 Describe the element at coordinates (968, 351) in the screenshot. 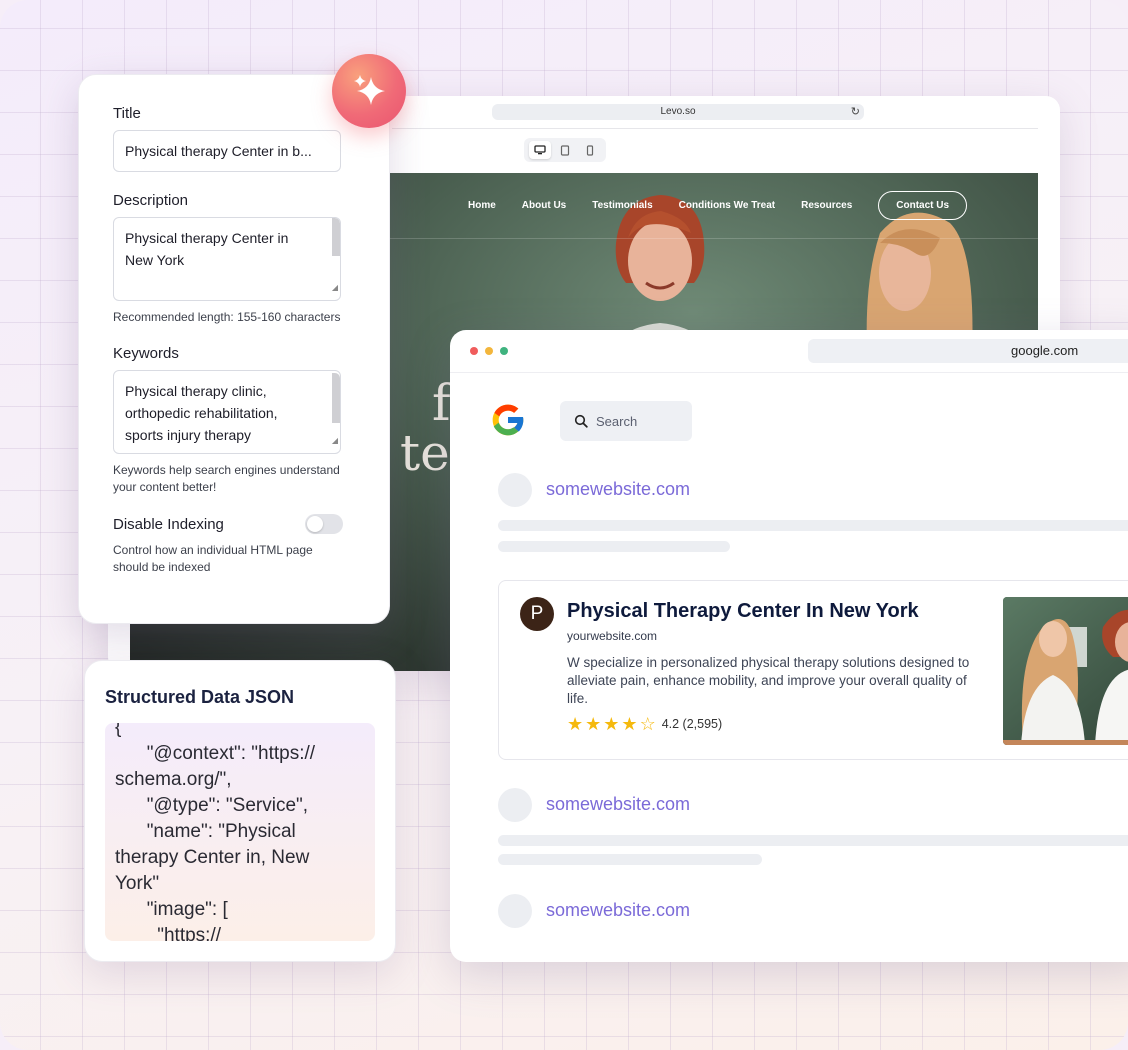

I see `google-url-bar: google.com` at that location.